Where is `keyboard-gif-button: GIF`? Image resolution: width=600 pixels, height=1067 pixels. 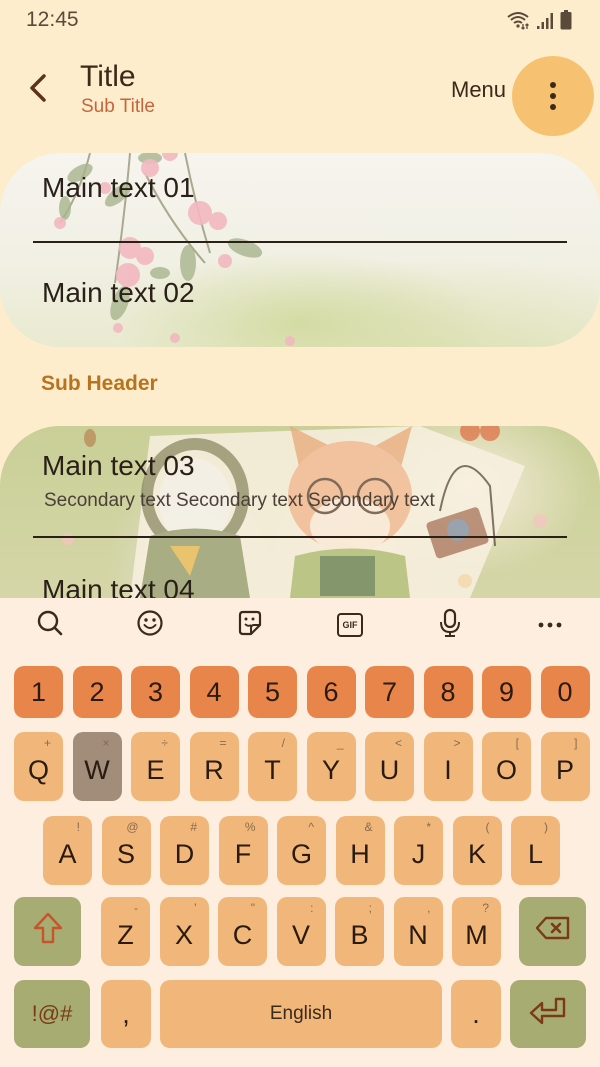
keyboard-gif-button: GIF is located at coordinates (350, 625).